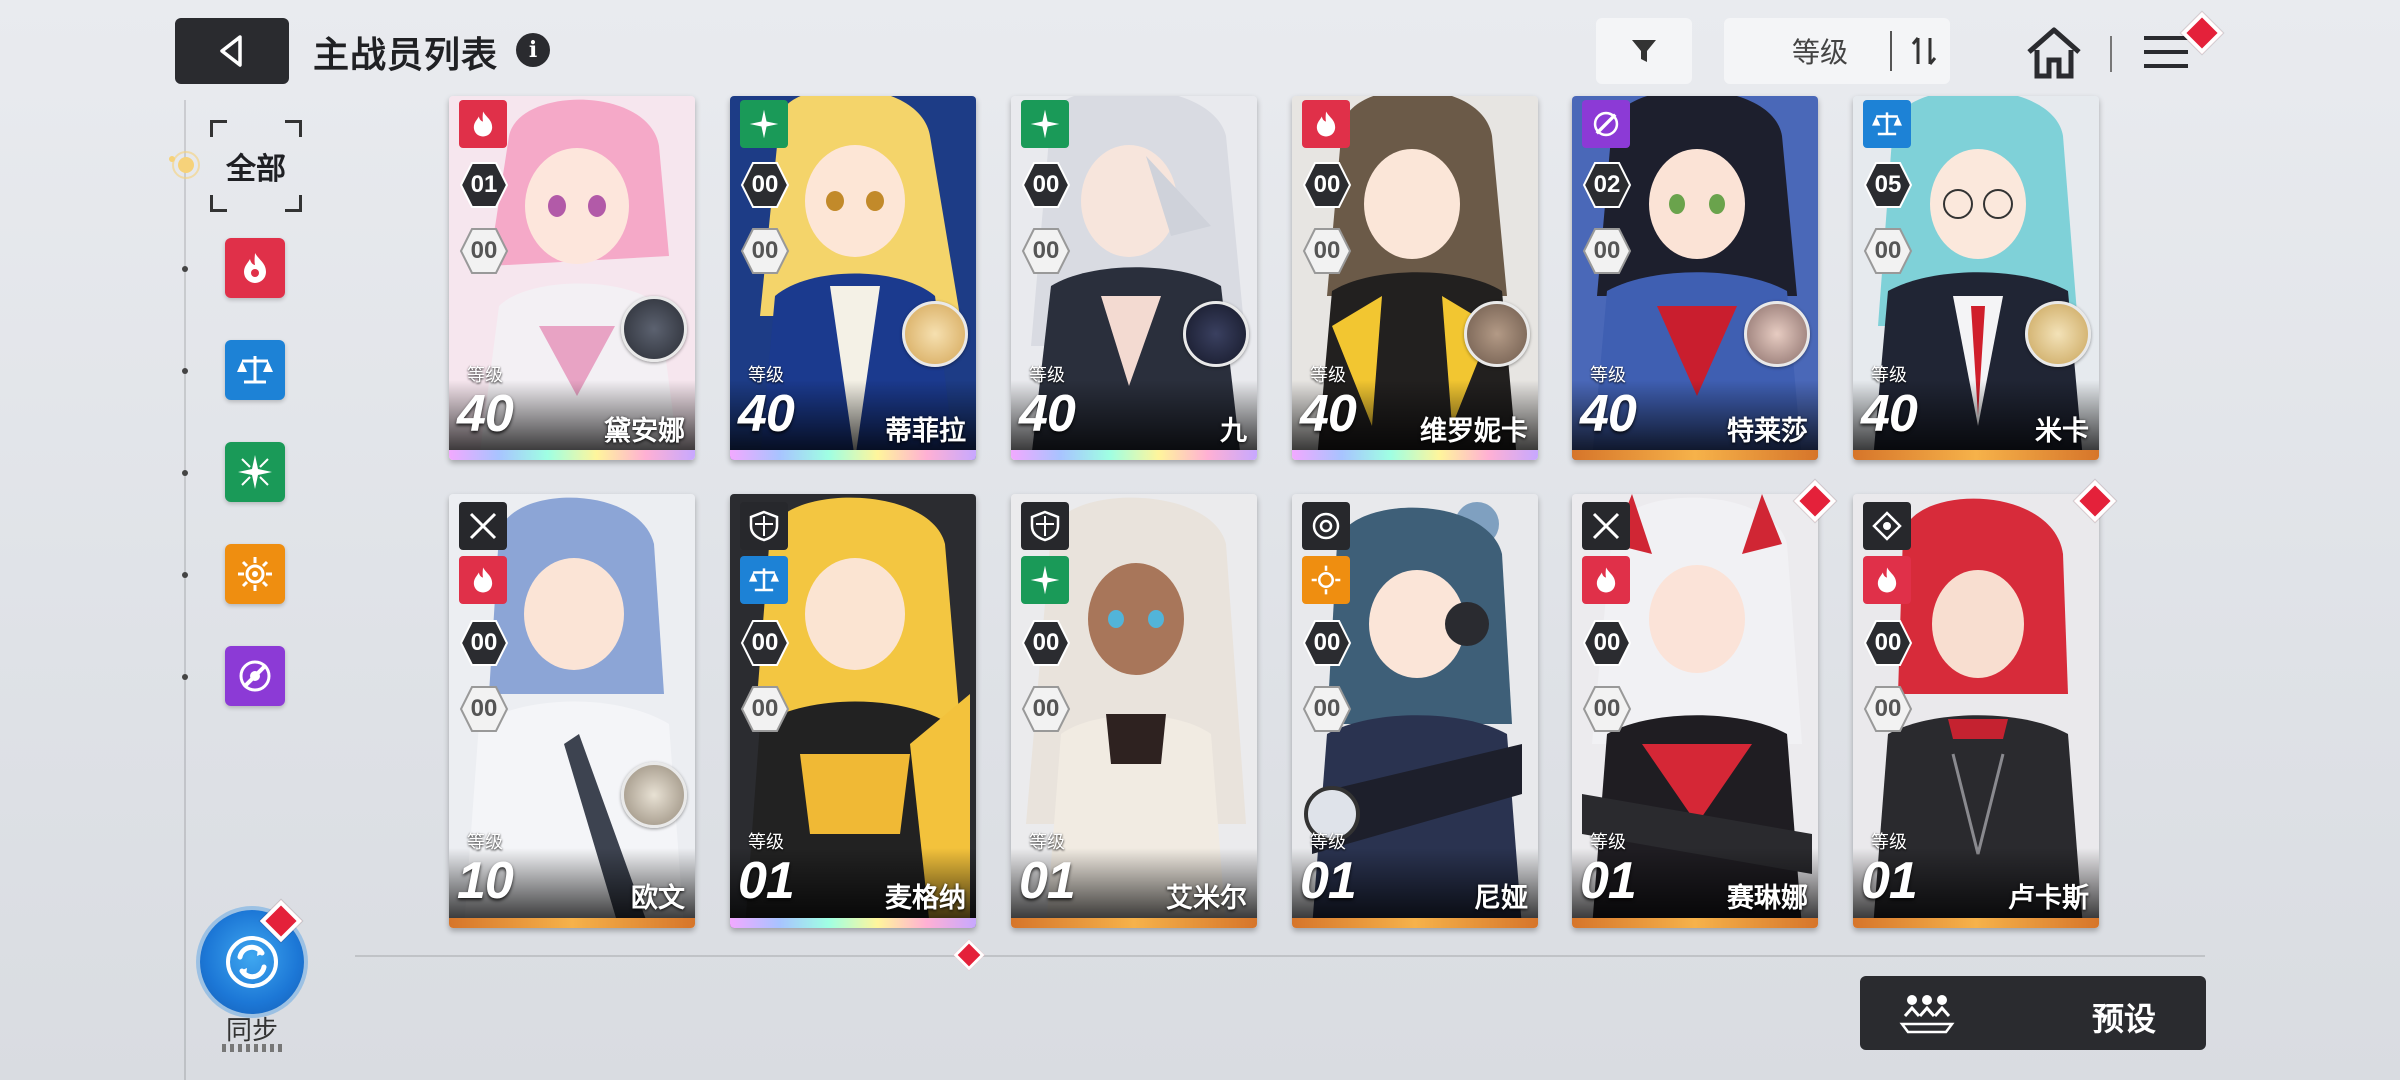  What do you see at coordinates (1644, 51) in the screenshot?
I see `filter-button` at bounding box center [1644, 51].